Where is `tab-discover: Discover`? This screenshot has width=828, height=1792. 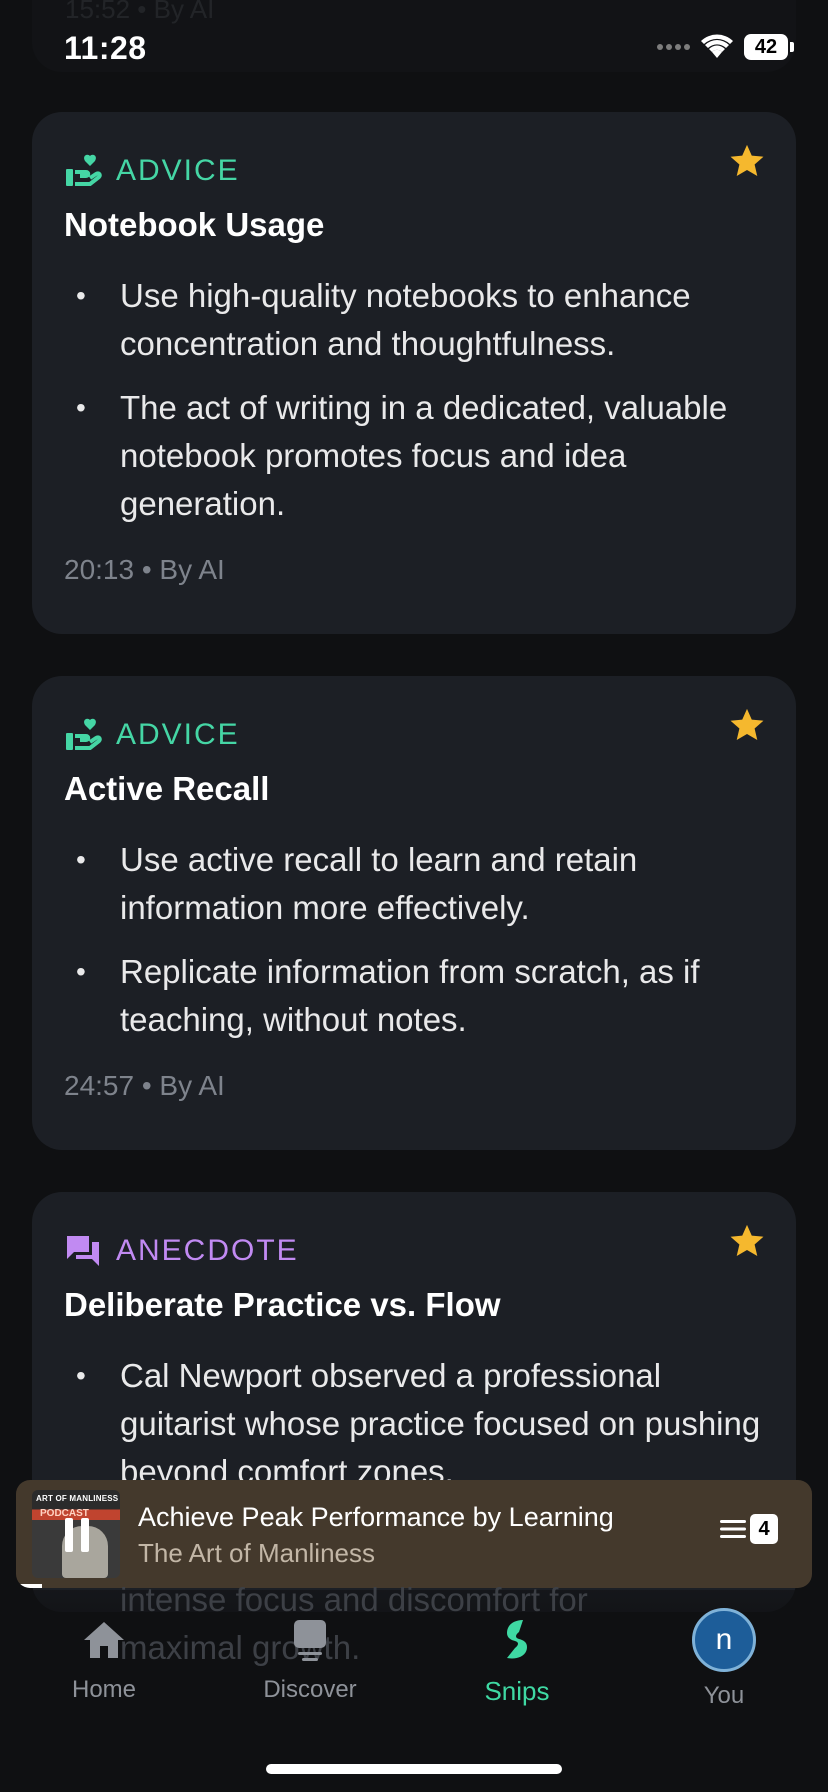
tab-discover: Discover is located at coordinates (310, 1660).